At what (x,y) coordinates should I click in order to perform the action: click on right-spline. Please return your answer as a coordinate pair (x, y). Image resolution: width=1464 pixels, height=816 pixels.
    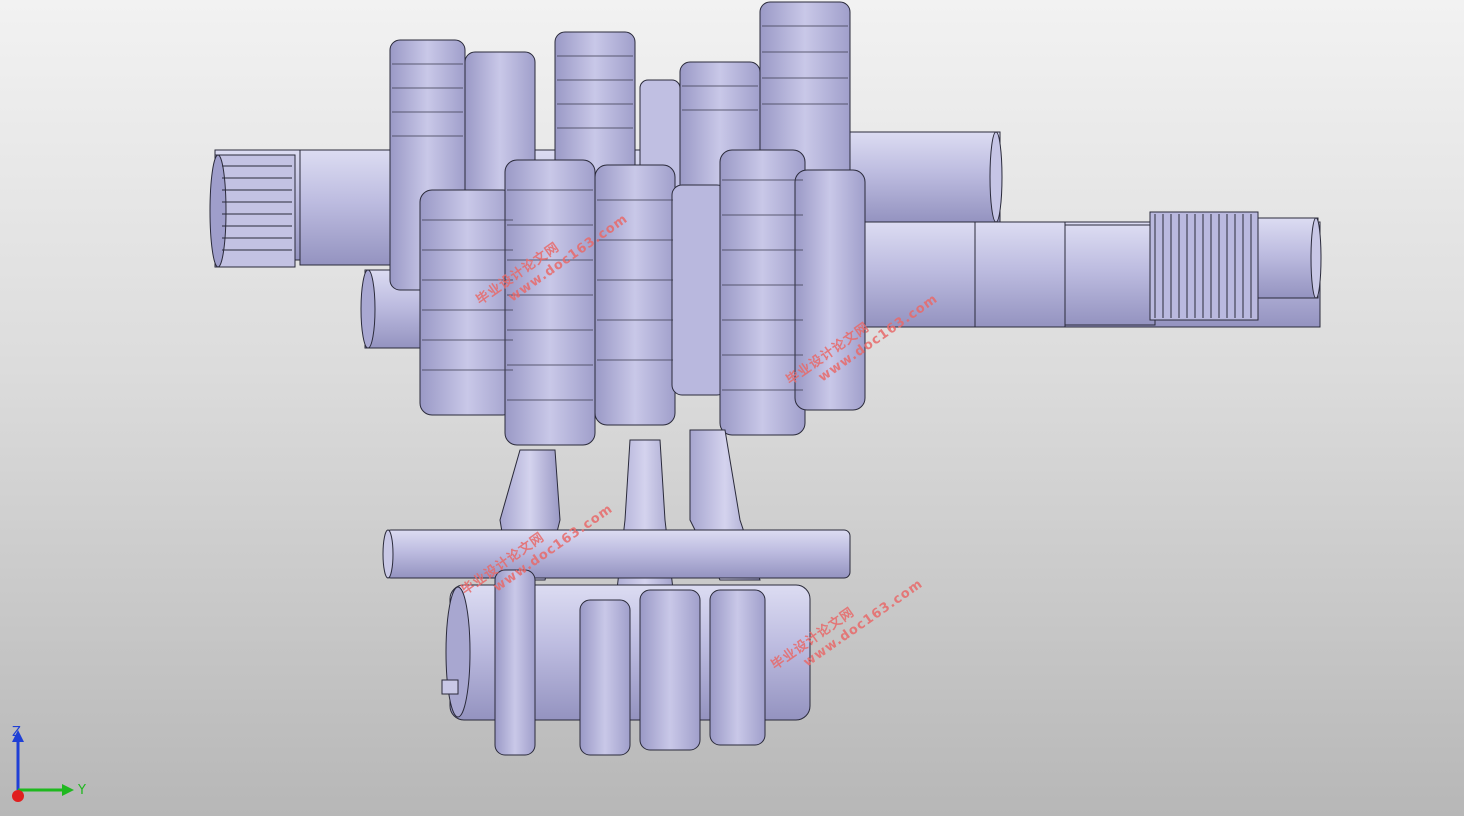
    Looking at the image, I should click on (1204, 266).